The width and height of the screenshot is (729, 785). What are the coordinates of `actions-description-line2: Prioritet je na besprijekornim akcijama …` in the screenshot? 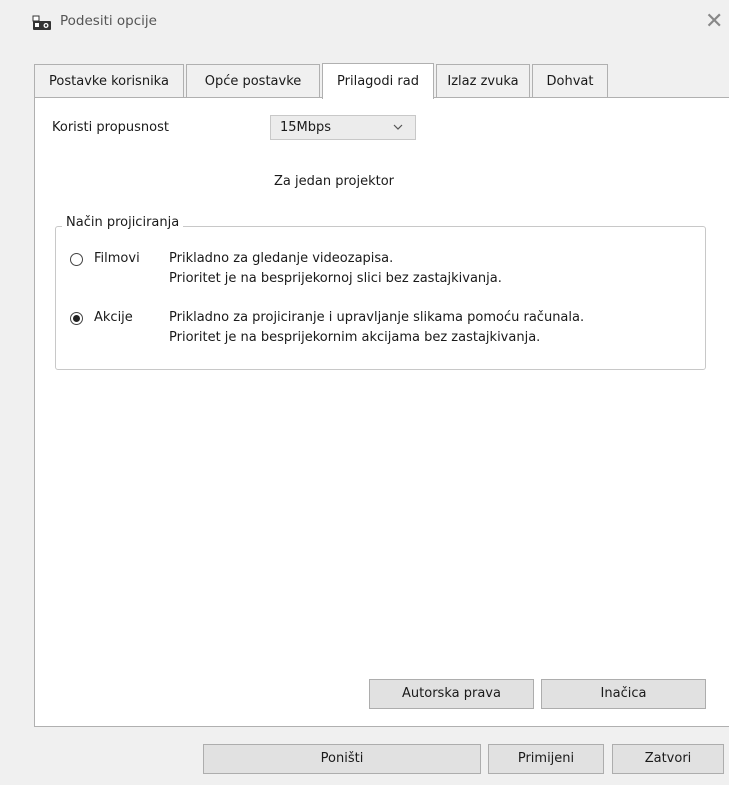 It's located at (355, 337).